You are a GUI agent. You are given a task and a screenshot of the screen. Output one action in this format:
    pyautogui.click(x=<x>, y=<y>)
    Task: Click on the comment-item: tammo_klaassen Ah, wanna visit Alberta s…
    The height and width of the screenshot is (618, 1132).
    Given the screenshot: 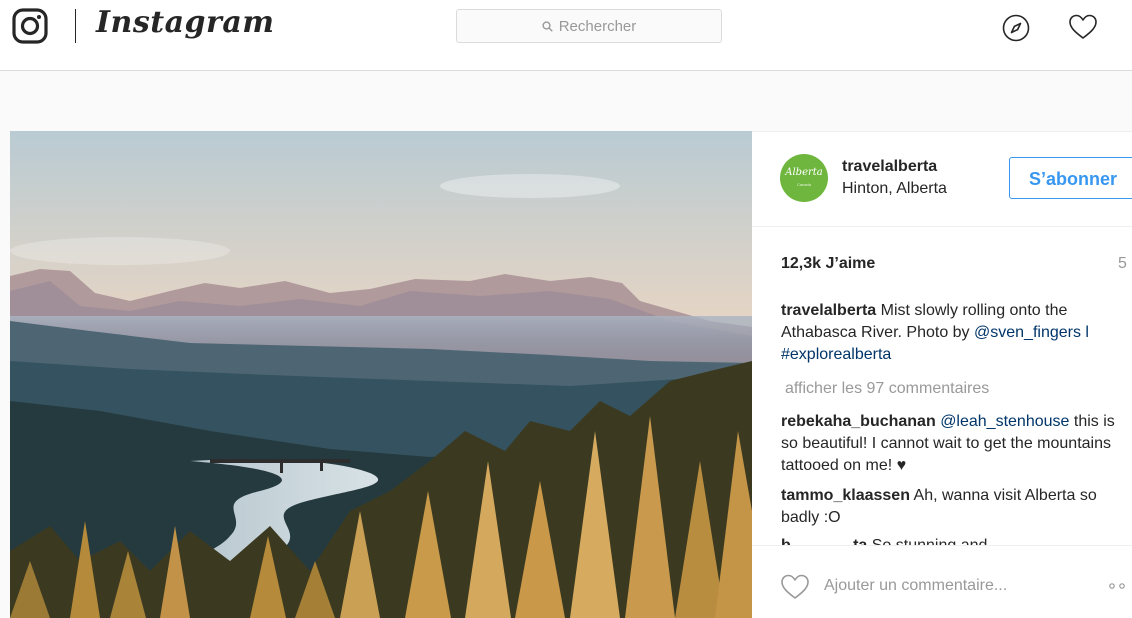 What is the action you would take?
    pyautogui.click(x=953, y=507)
    